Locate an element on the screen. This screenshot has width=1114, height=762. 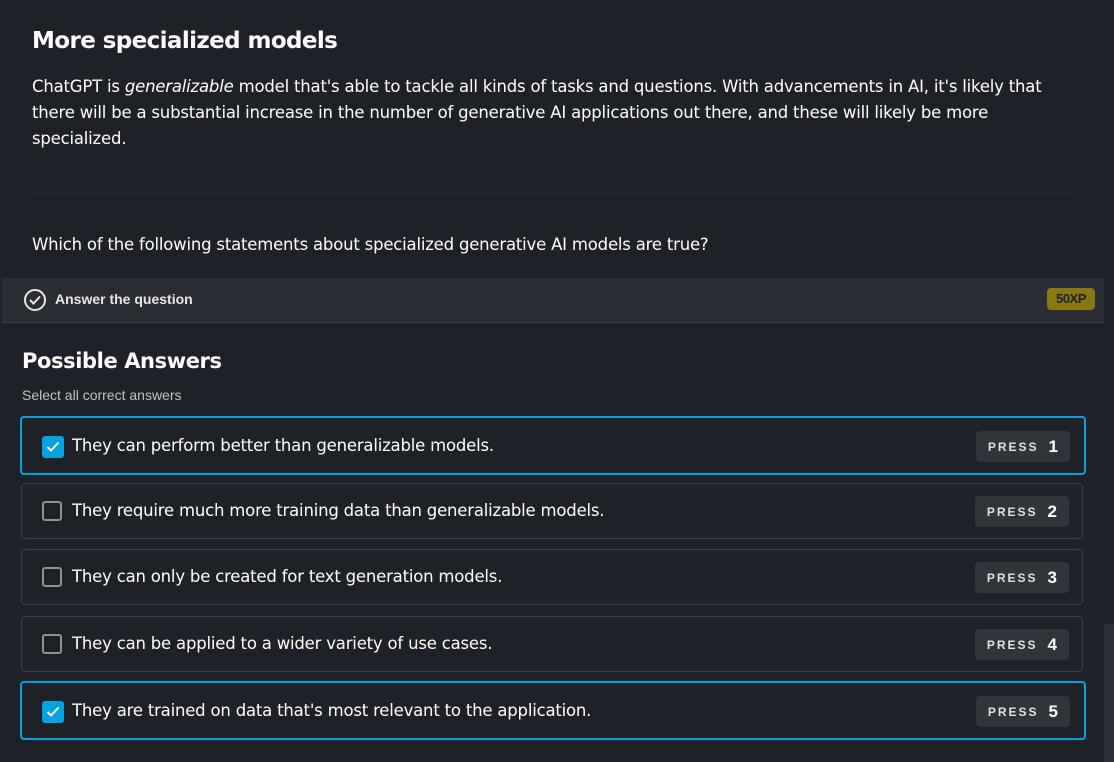
scrollbar is located at coordinates (1109, 381).